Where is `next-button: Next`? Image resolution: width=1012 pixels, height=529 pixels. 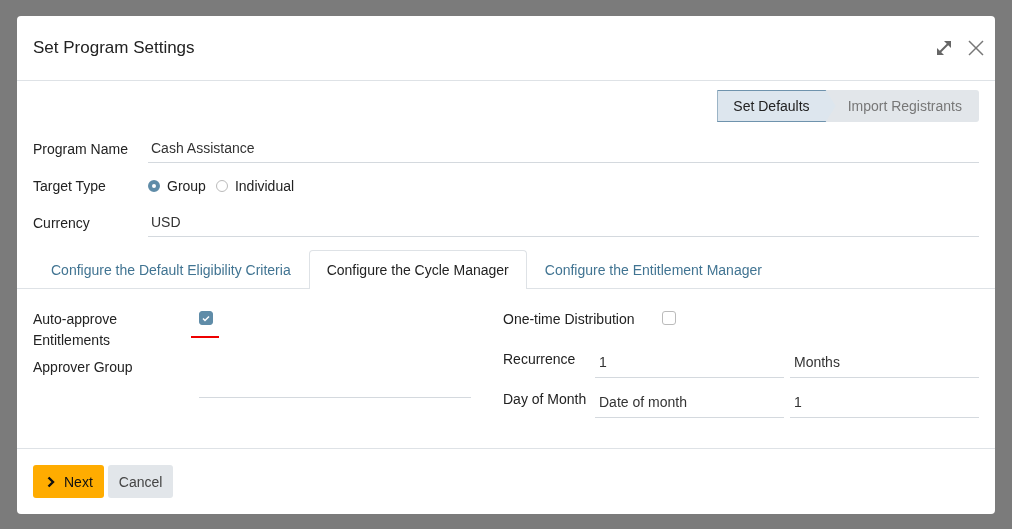 next-button: Next is located at coordinates (68, 481).